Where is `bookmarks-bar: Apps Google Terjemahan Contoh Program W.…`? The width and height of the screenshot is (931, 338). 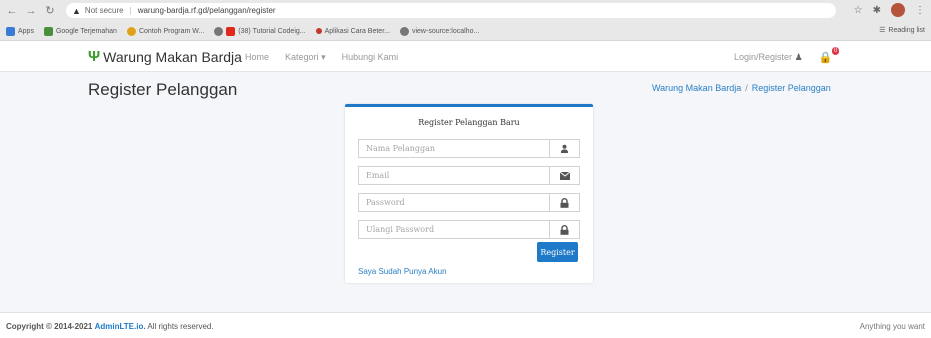 bookmarks-bar: Apps Google Terjemahan Contoh Program W.… is located at coordinates (465, 31).